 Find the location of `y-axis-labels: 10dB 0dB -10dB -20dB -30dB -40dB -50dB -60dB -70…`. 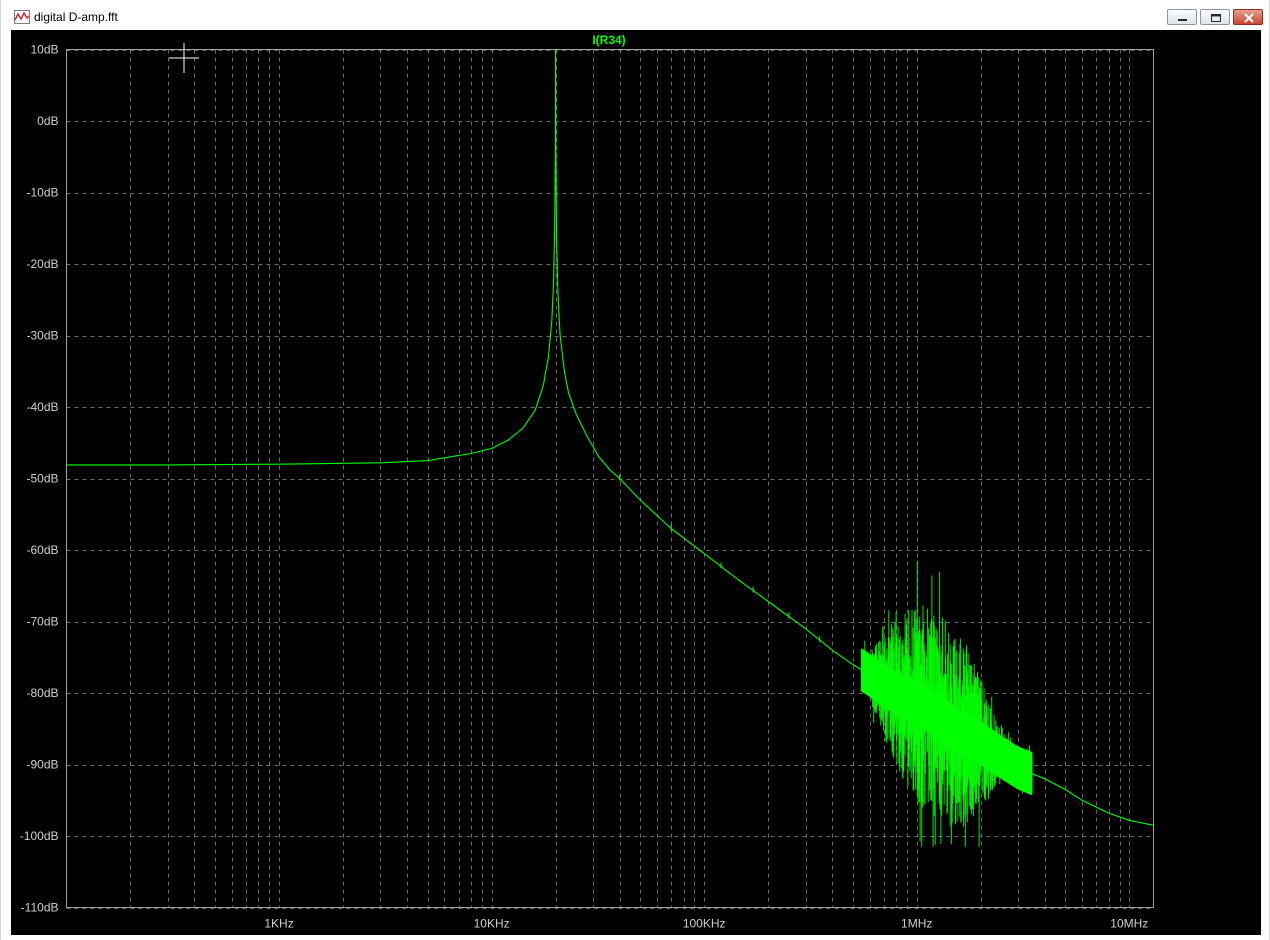

y-axis-labels: 10dB 0dB -10dB -20dB -30dB -40dB -50dB -60dB -70… is located at coordinates (39, 479).